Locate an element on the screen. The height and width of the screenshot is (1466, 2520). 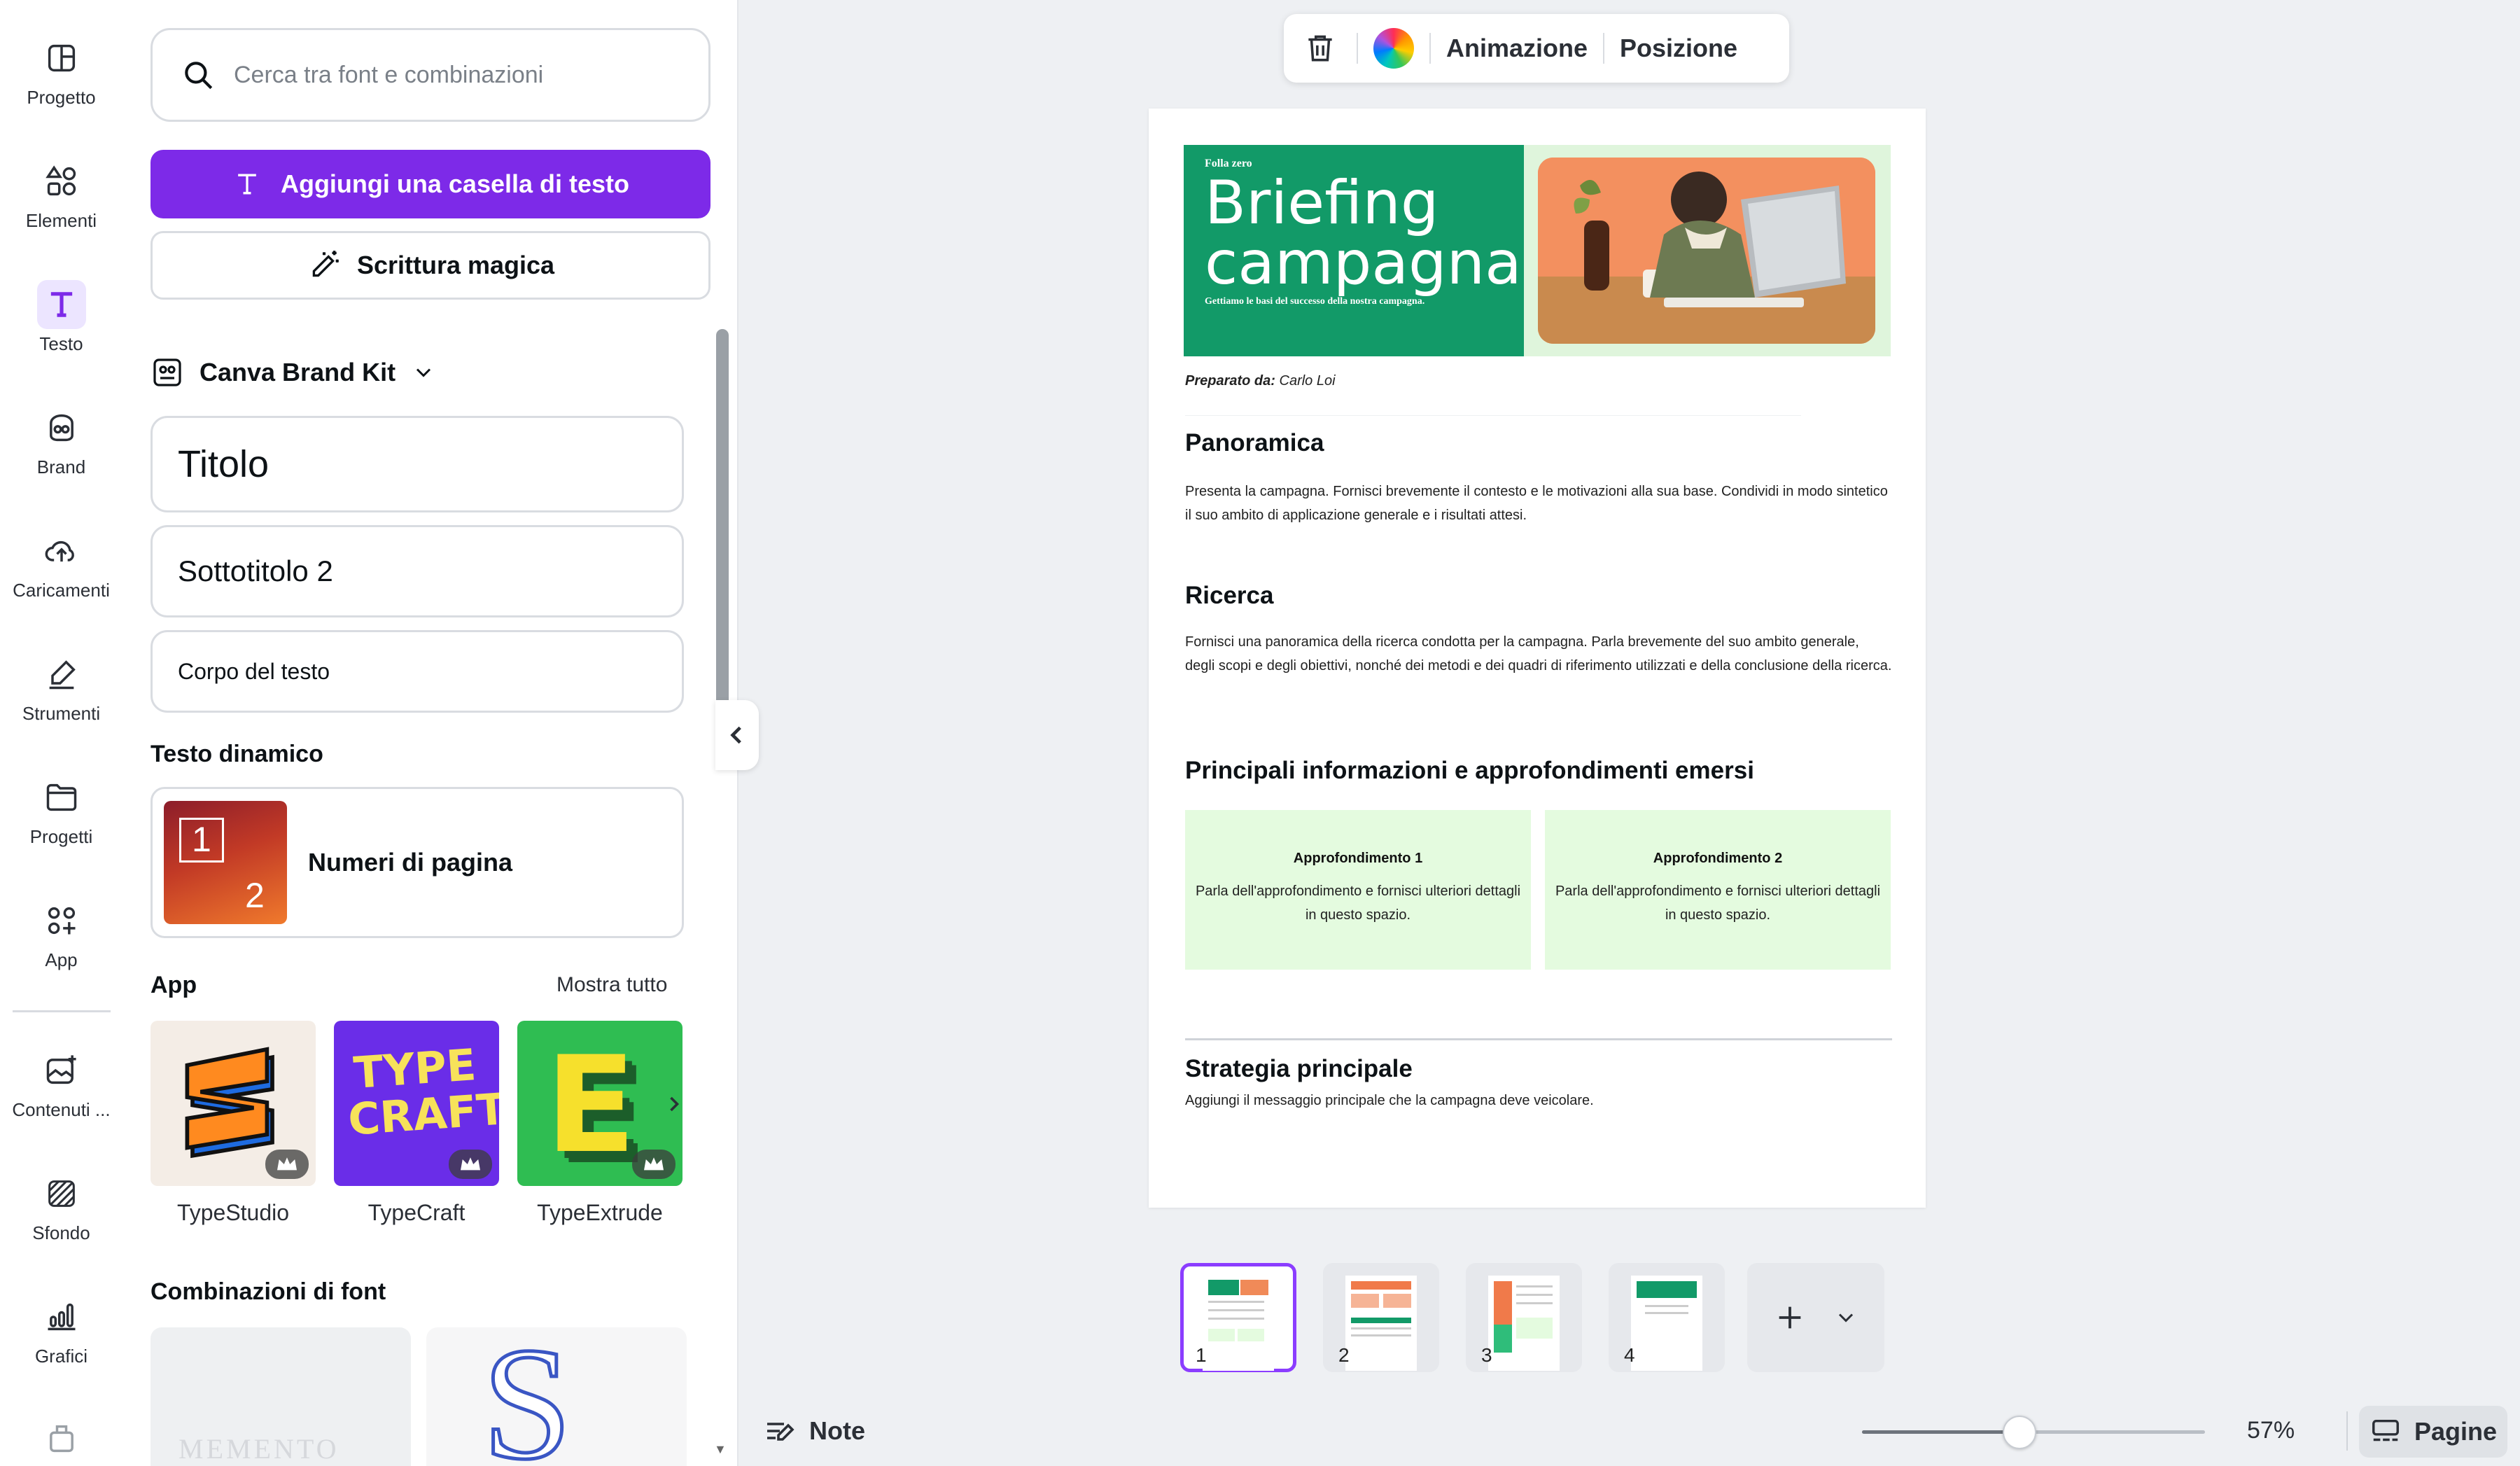
rail-item-testo: Testo is located at coordinates (61, 317).